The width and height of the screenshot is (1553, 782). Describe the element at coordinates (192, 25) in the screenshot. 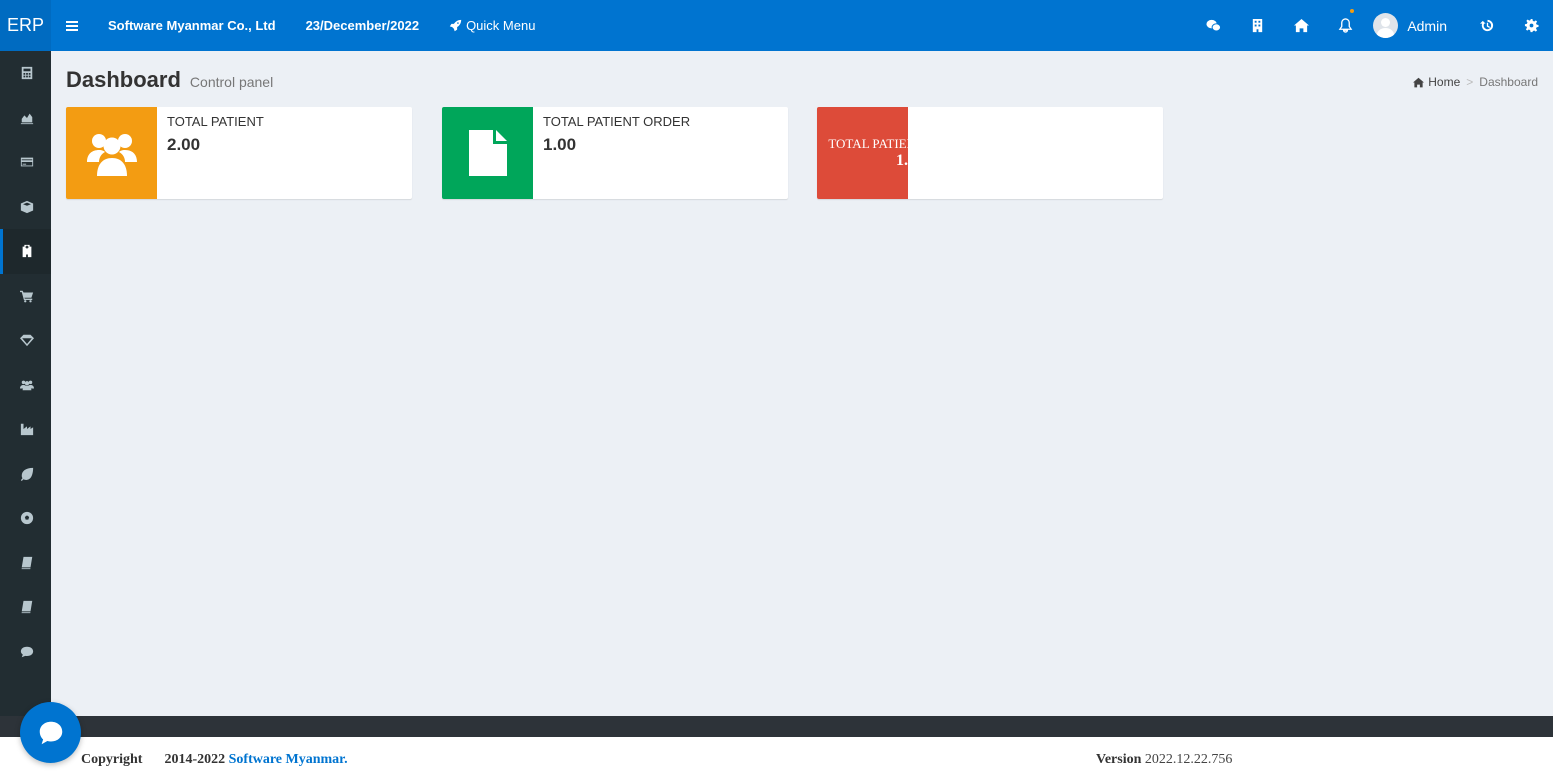

I see `company-name: Software Myanmar Co., Ltd` at that location.